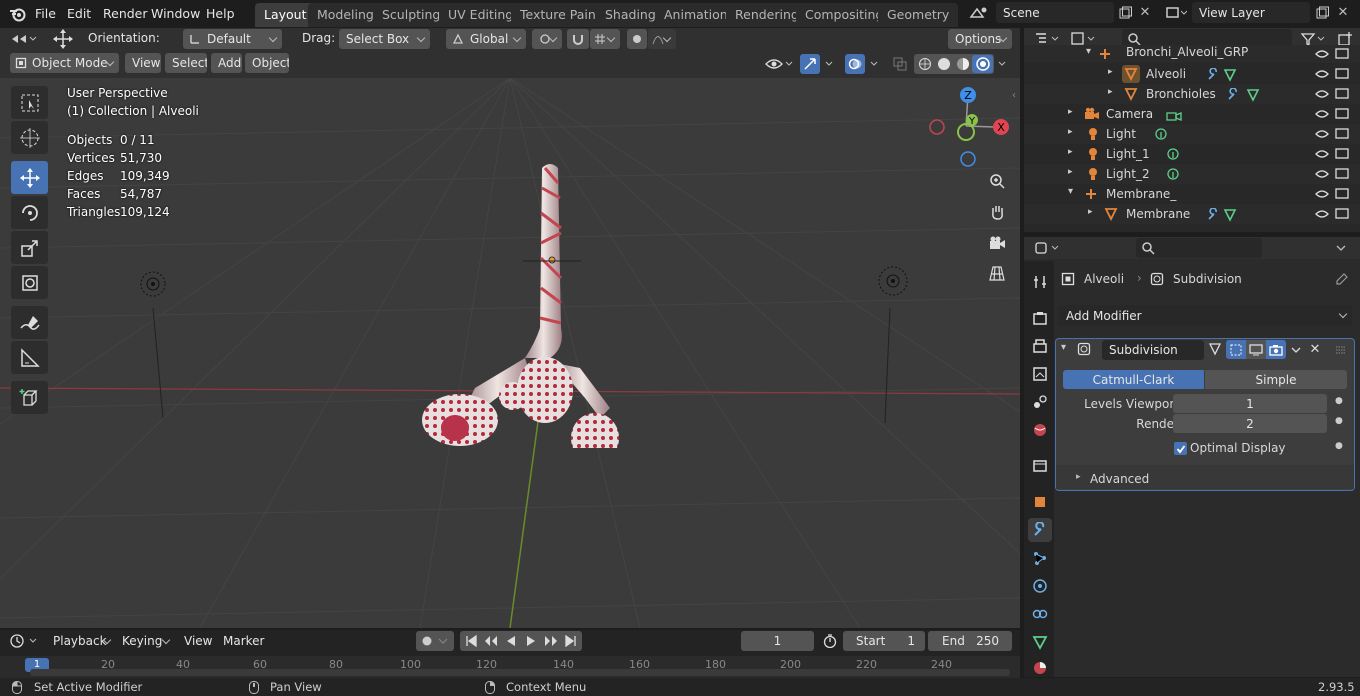 The image size is (1360, 696). Describe the element at coordinates (226, 63) in the screenshot. I see `menu-add: Add` at that location.